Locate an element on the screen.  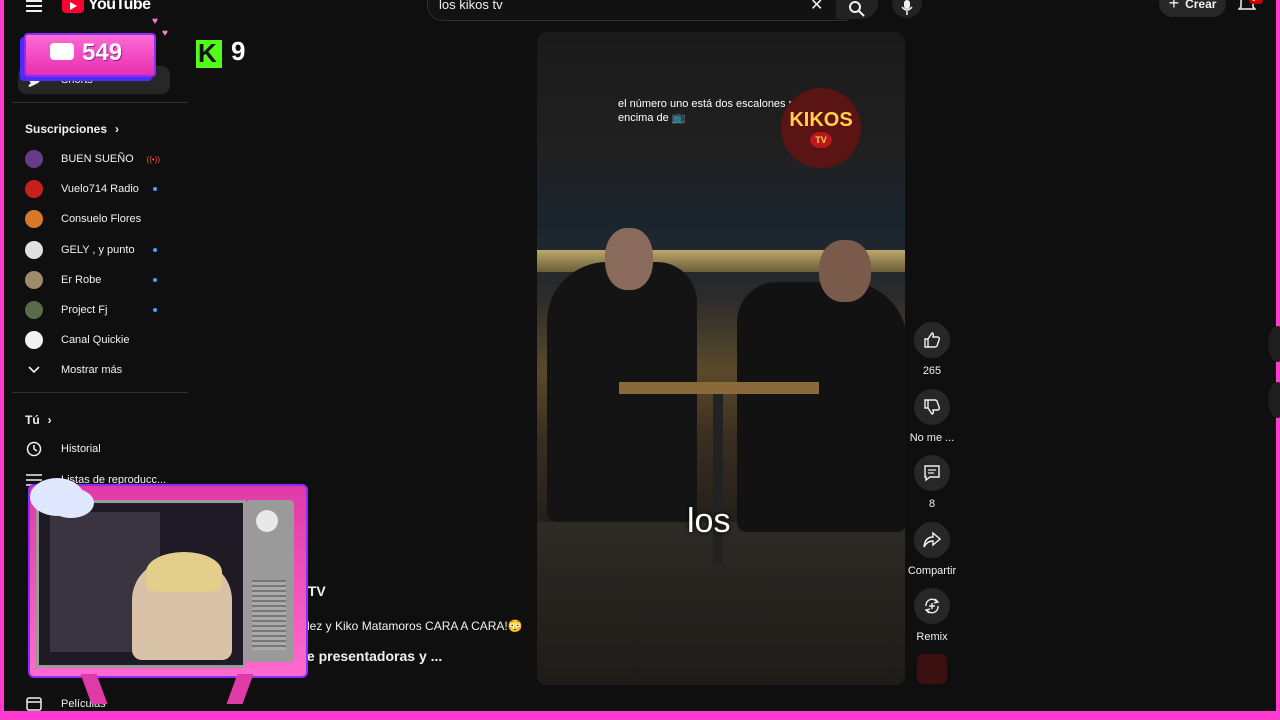
sidebar-item-label: Vuelo714 Radio is located at coordinates (100, 189).